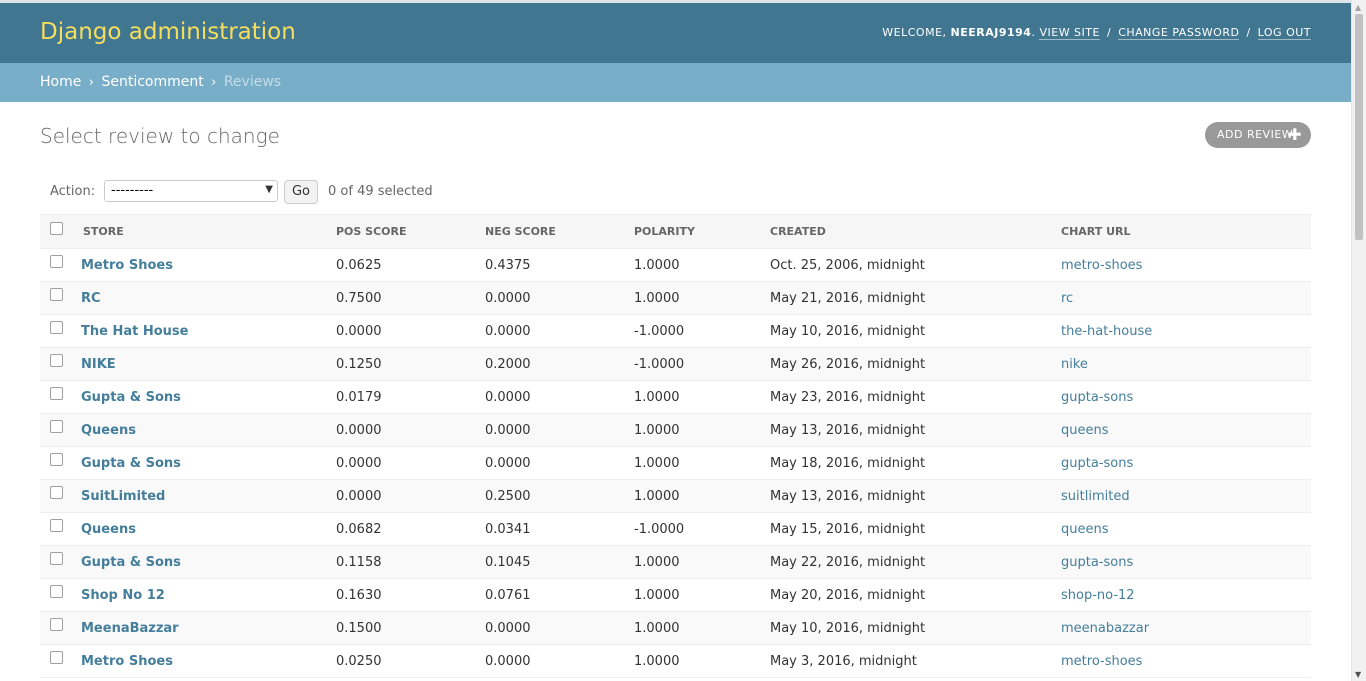 Image resolution: width=1366 pixels, height=681 pixels. What do you see at coordinates (1186, 265) in the screenshot?
I see `chart-url-link-cell: metro-shoes` at bounding box center [1186, 265].